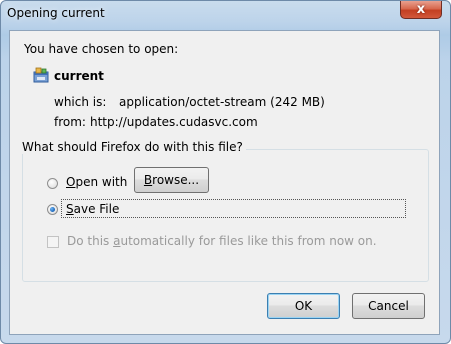  I want to click on file-source-value: http://updates.cudasvc.com, so click(174, 122).